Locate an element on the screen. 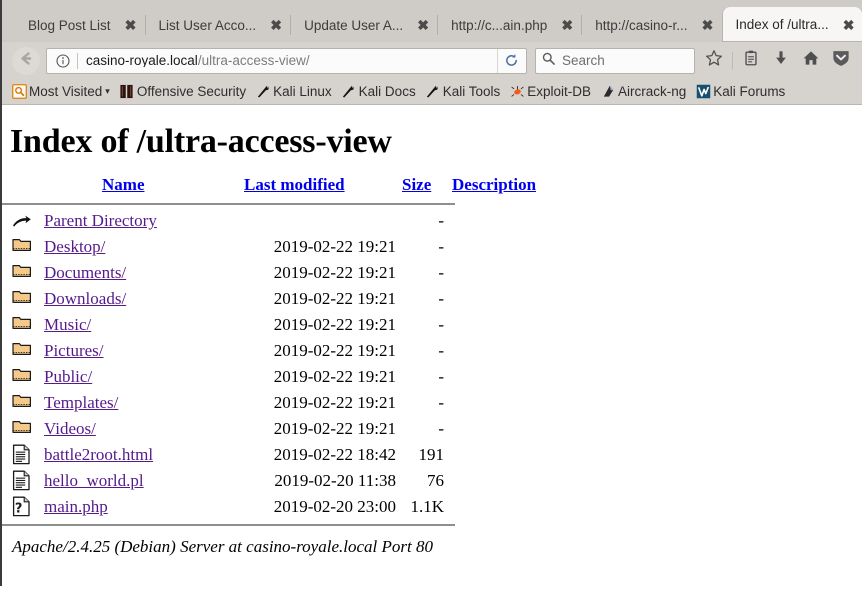 Image resolution: width=862 pixels, height=589 pixels. header-divider-row is located at coordinates (269, 203).